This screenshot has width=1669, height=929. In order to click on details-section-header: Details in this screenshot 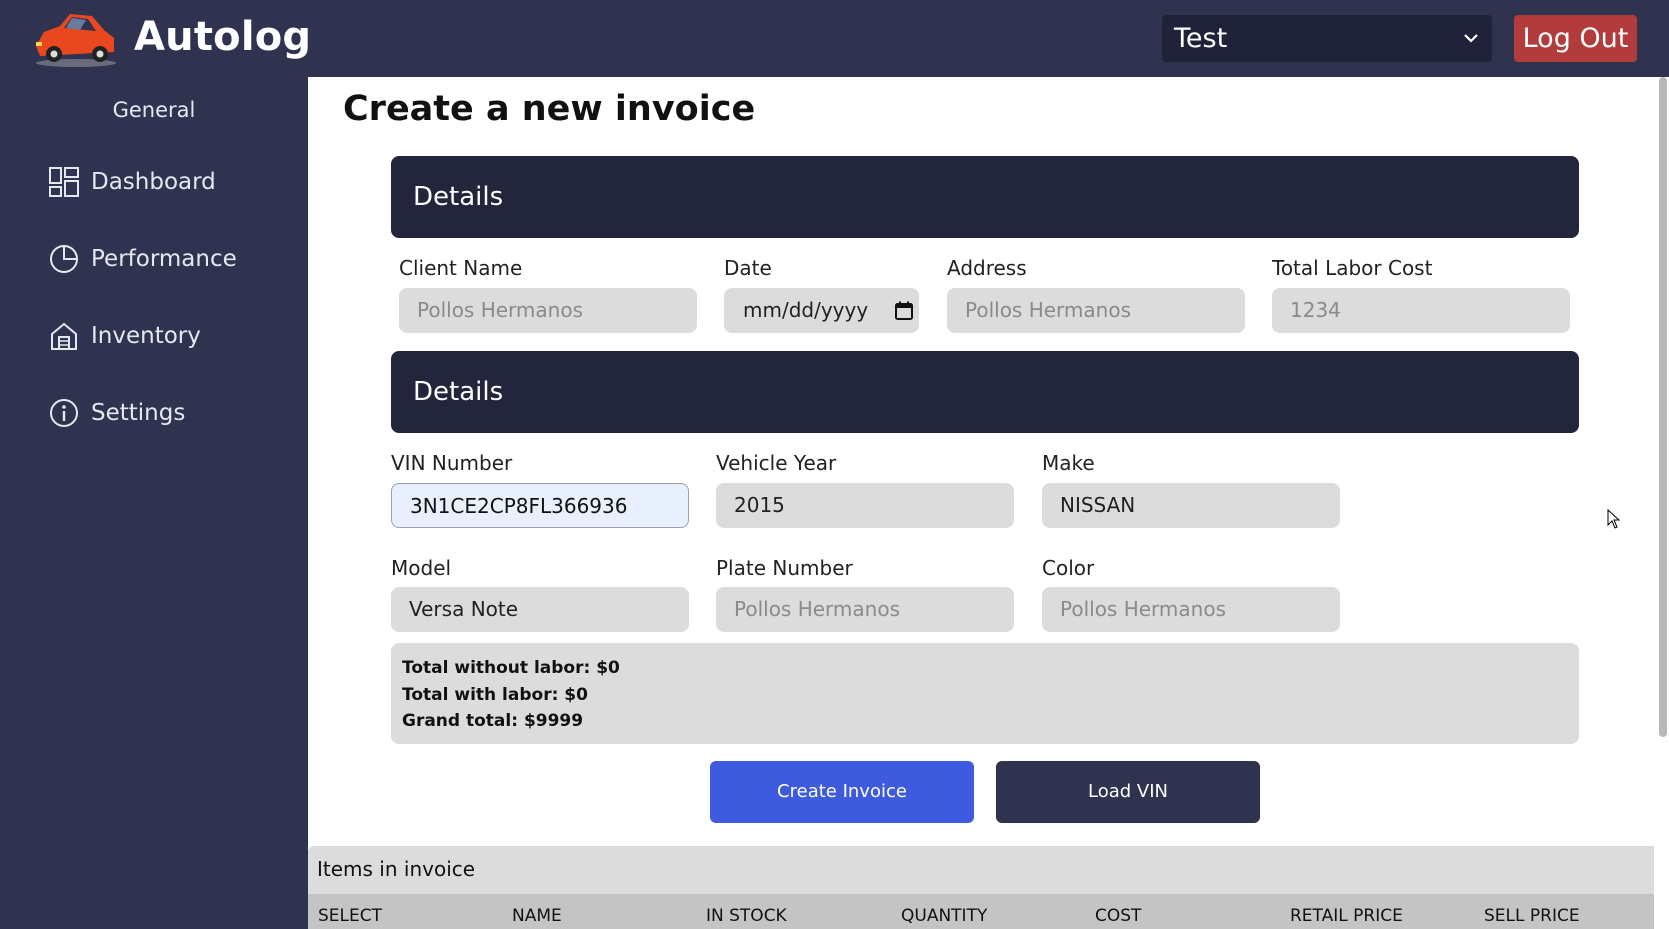, I will do `click(985, 197)`.